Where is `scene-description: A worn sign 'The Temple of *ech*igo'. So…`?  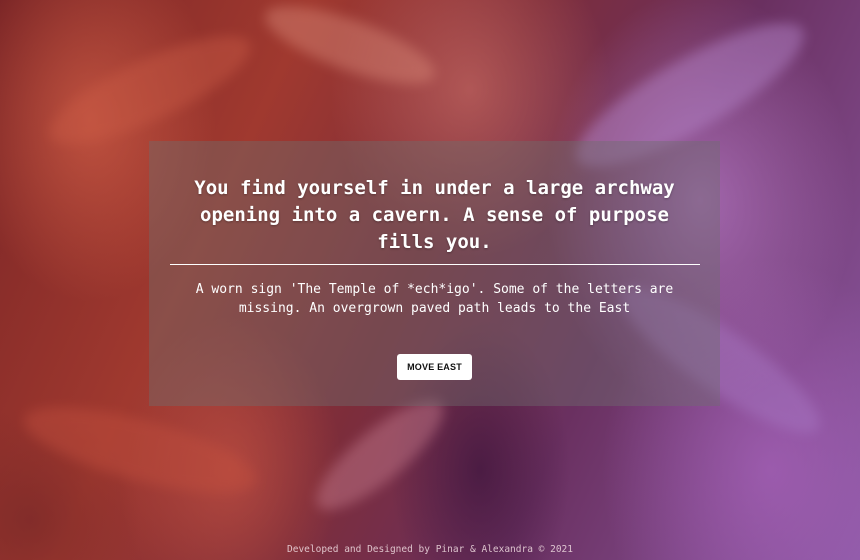
scene-description: A worn sign 'The Temple of *ech*igo'. So… is located at coordinates (434, 299).